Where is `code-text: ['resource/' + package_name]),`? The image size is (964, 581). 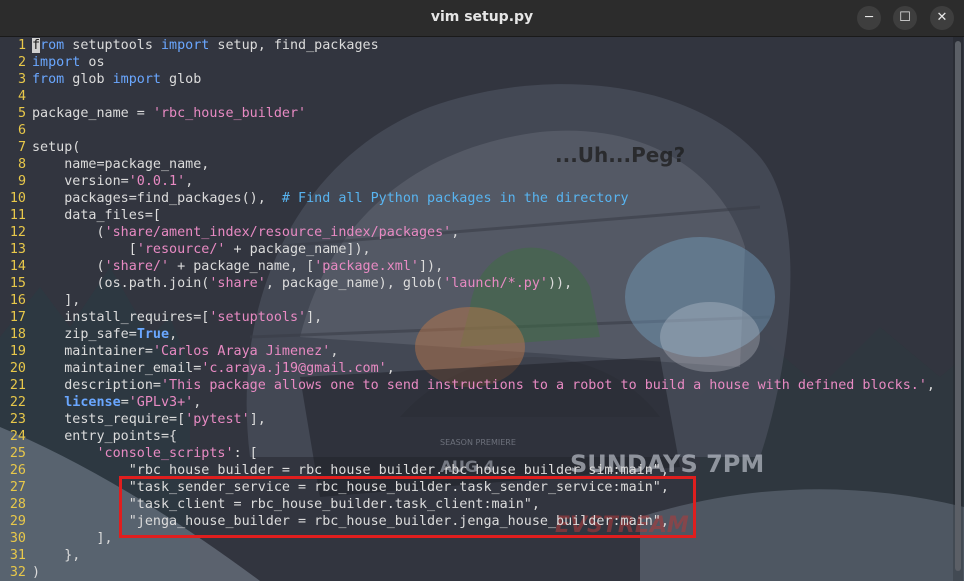
code-text: ['resource/' + package_name]), is located at coordinates (201, 249).